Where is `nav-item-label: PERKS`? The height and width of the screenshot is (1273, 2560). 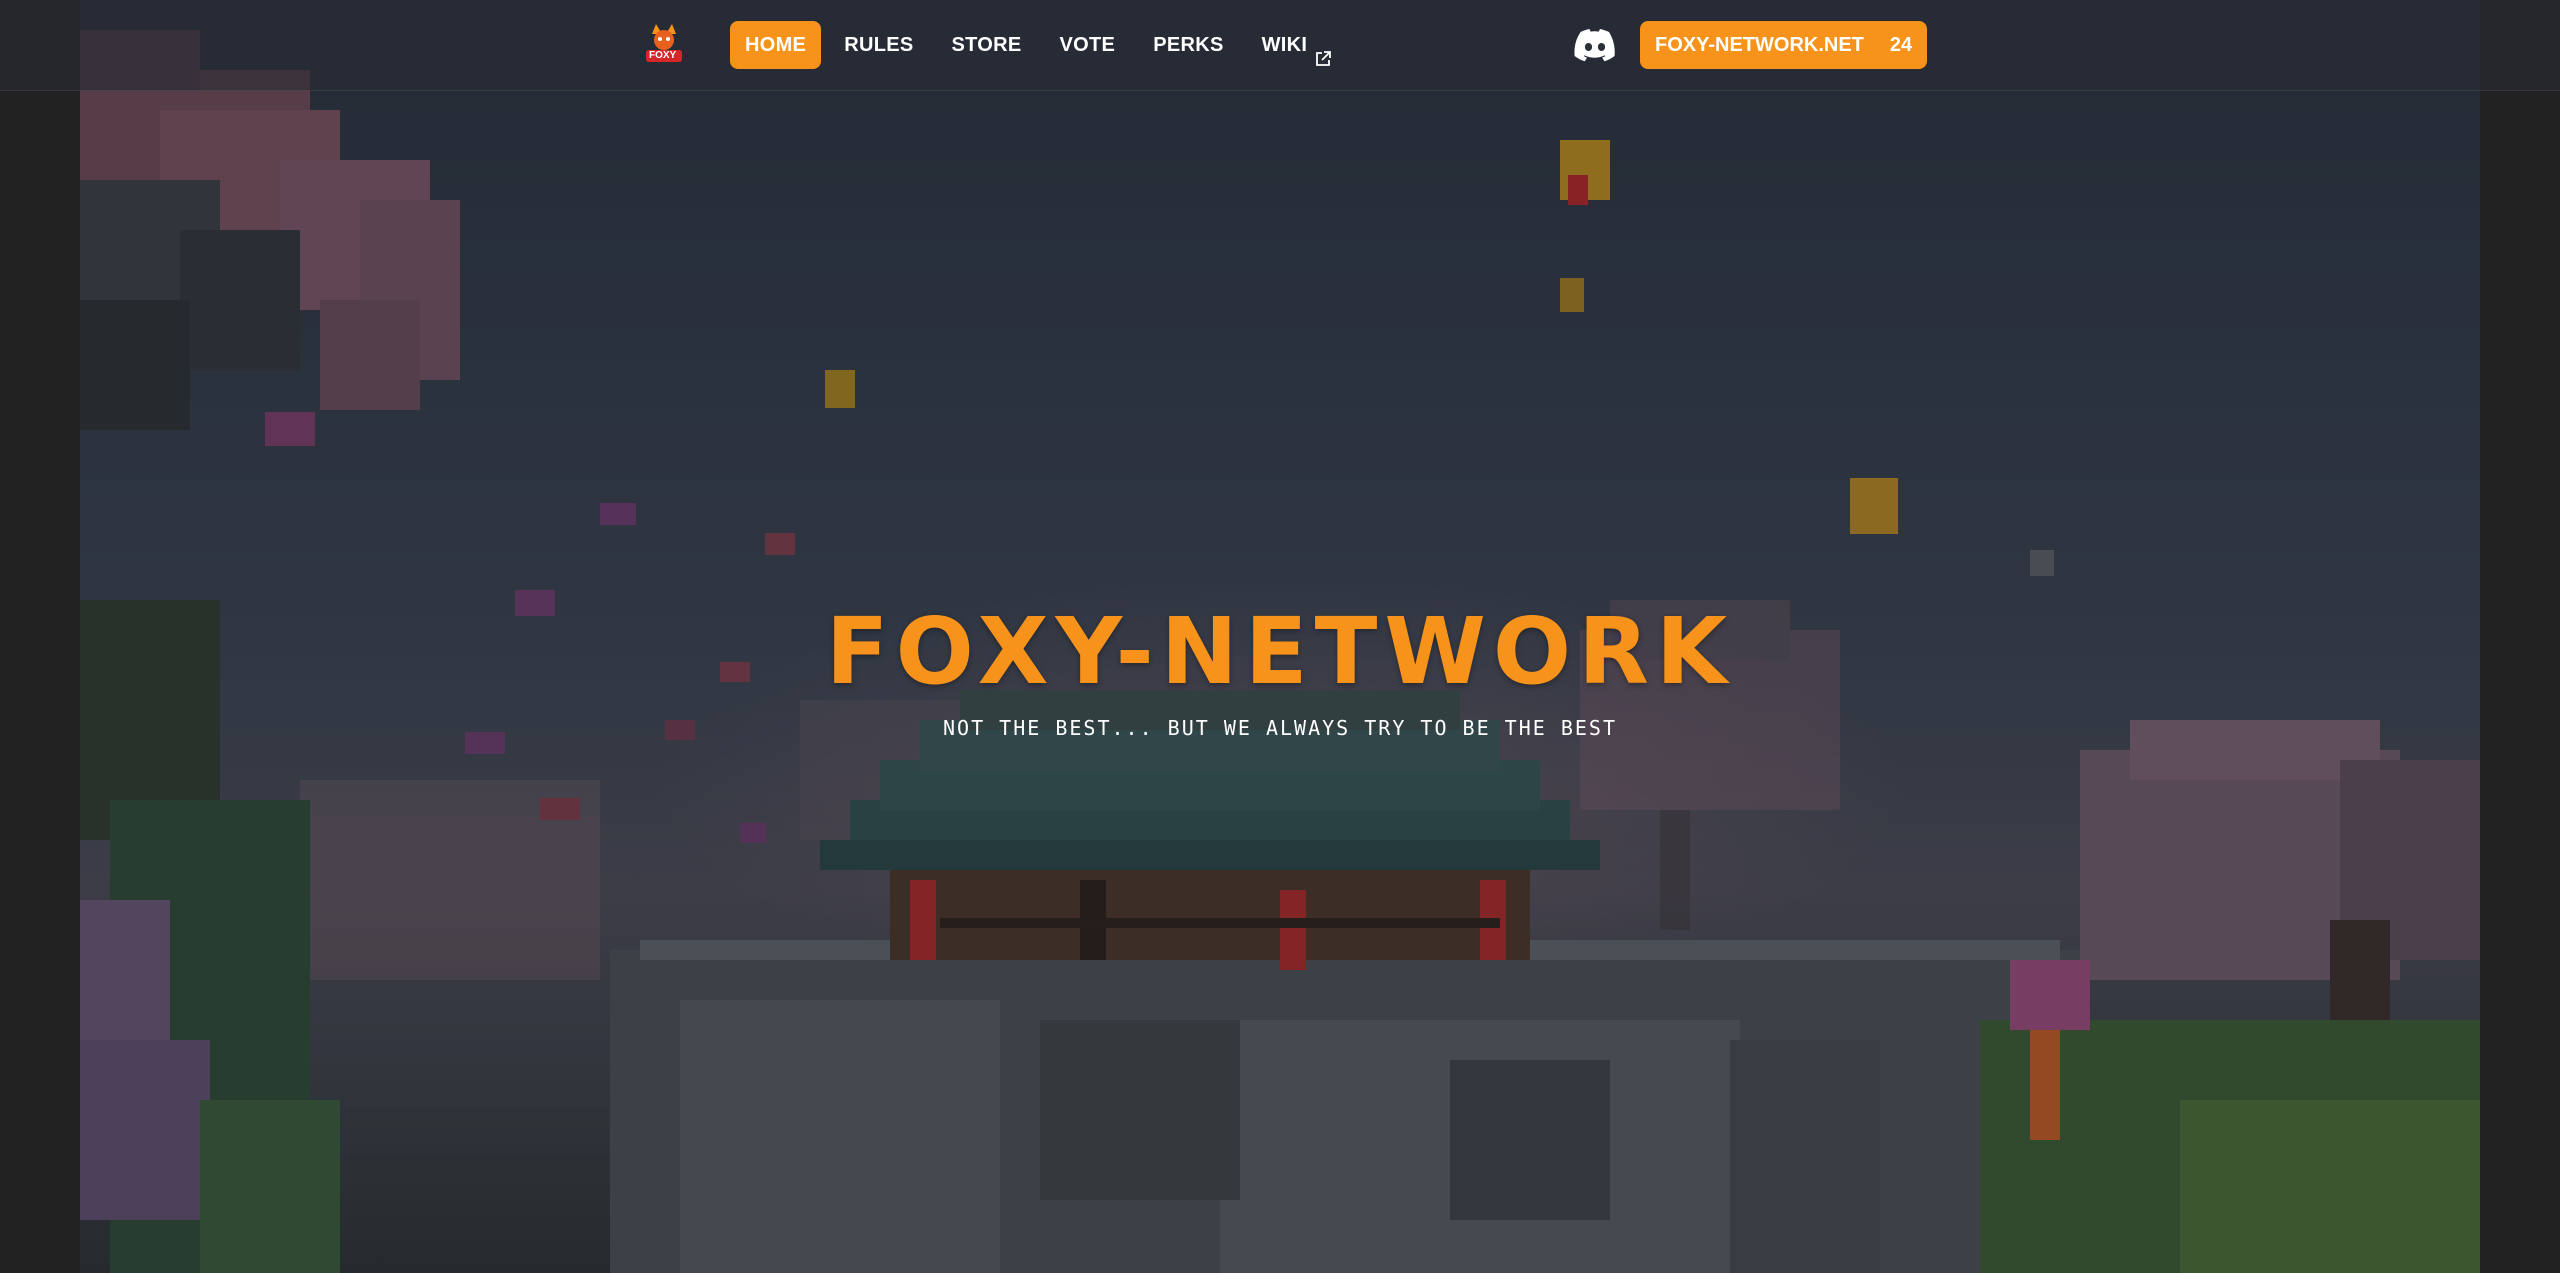
nav-item-label: PERKS is located at coordinates (1188, 45).